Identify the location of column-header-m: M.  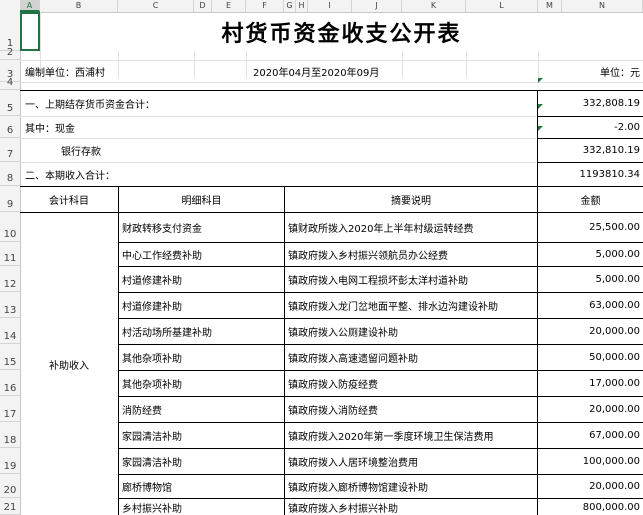
(550, 6).